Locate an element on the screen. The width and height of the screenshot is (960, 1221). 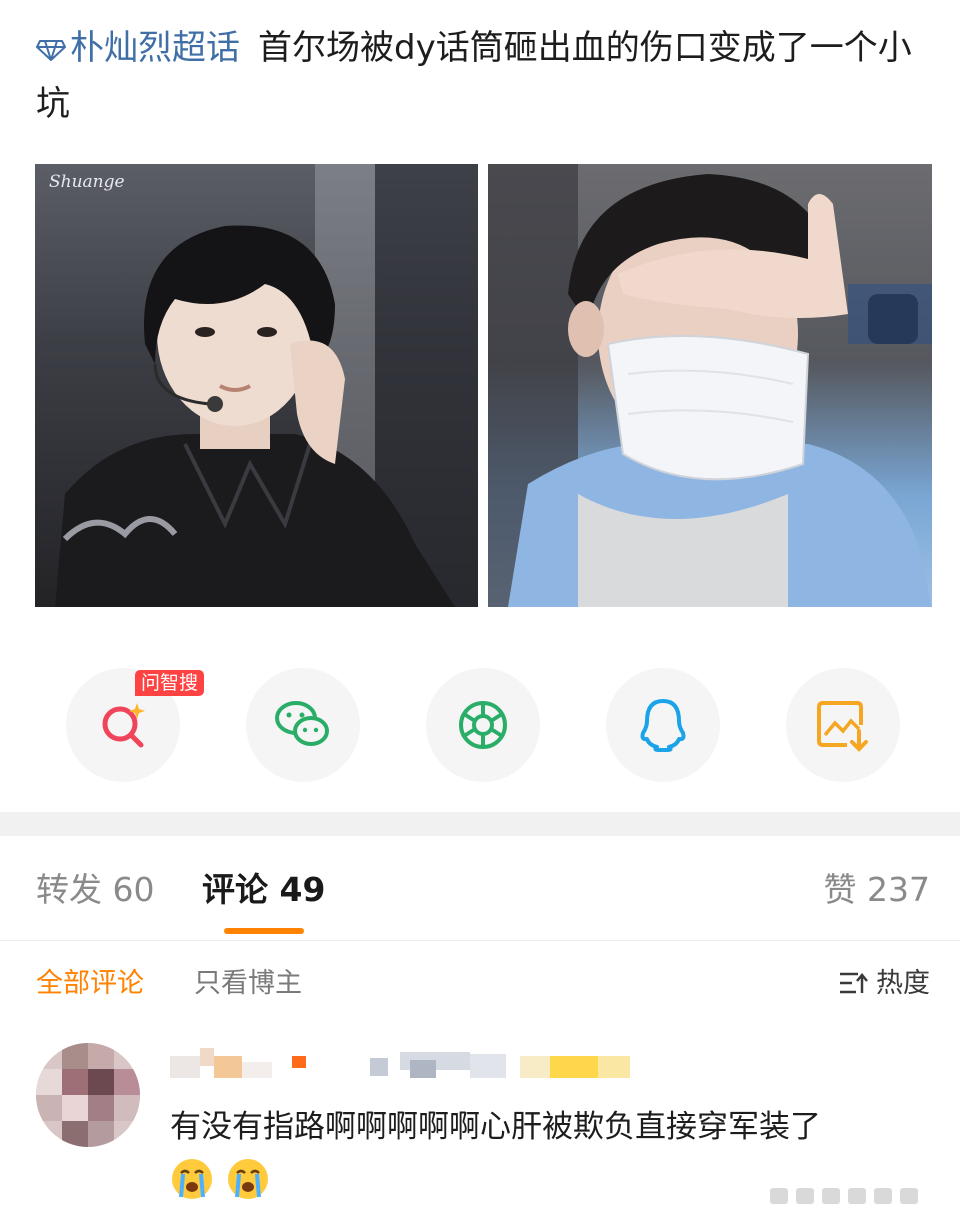
photo-watermark: Shuange is located at coordinates (87, 182).